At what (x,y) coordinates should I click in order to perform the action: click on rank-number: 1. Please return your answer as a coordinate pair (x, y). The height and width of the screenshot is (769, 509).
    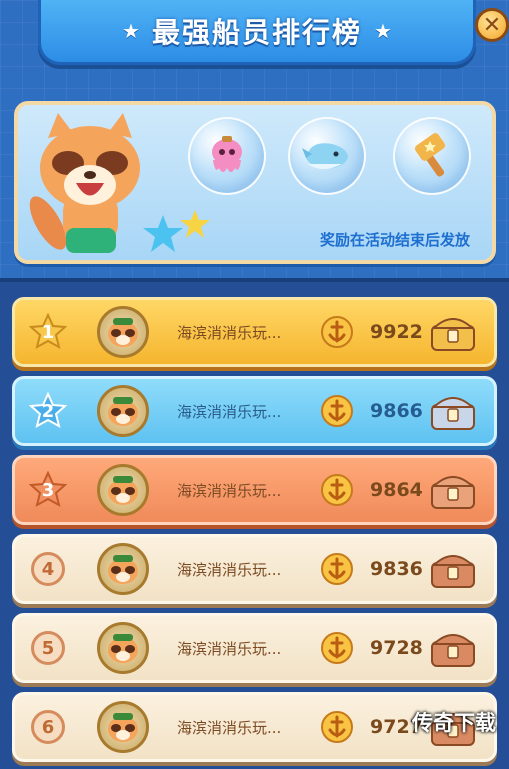
    Looking at the image, I should click on (48, 332).